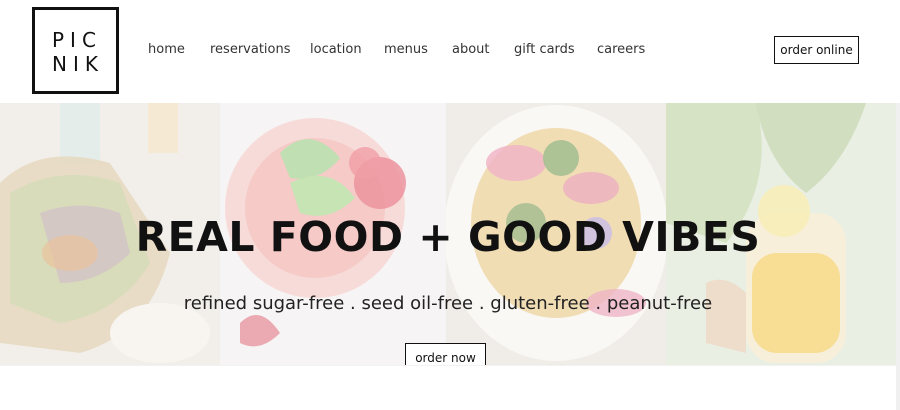 The width and height of the screenshot is (900, 410). What do you see at coordinates (77, 40) in the screenshot?
I see `logo-text-line-1: PIC` at bounding box center [77, 40].